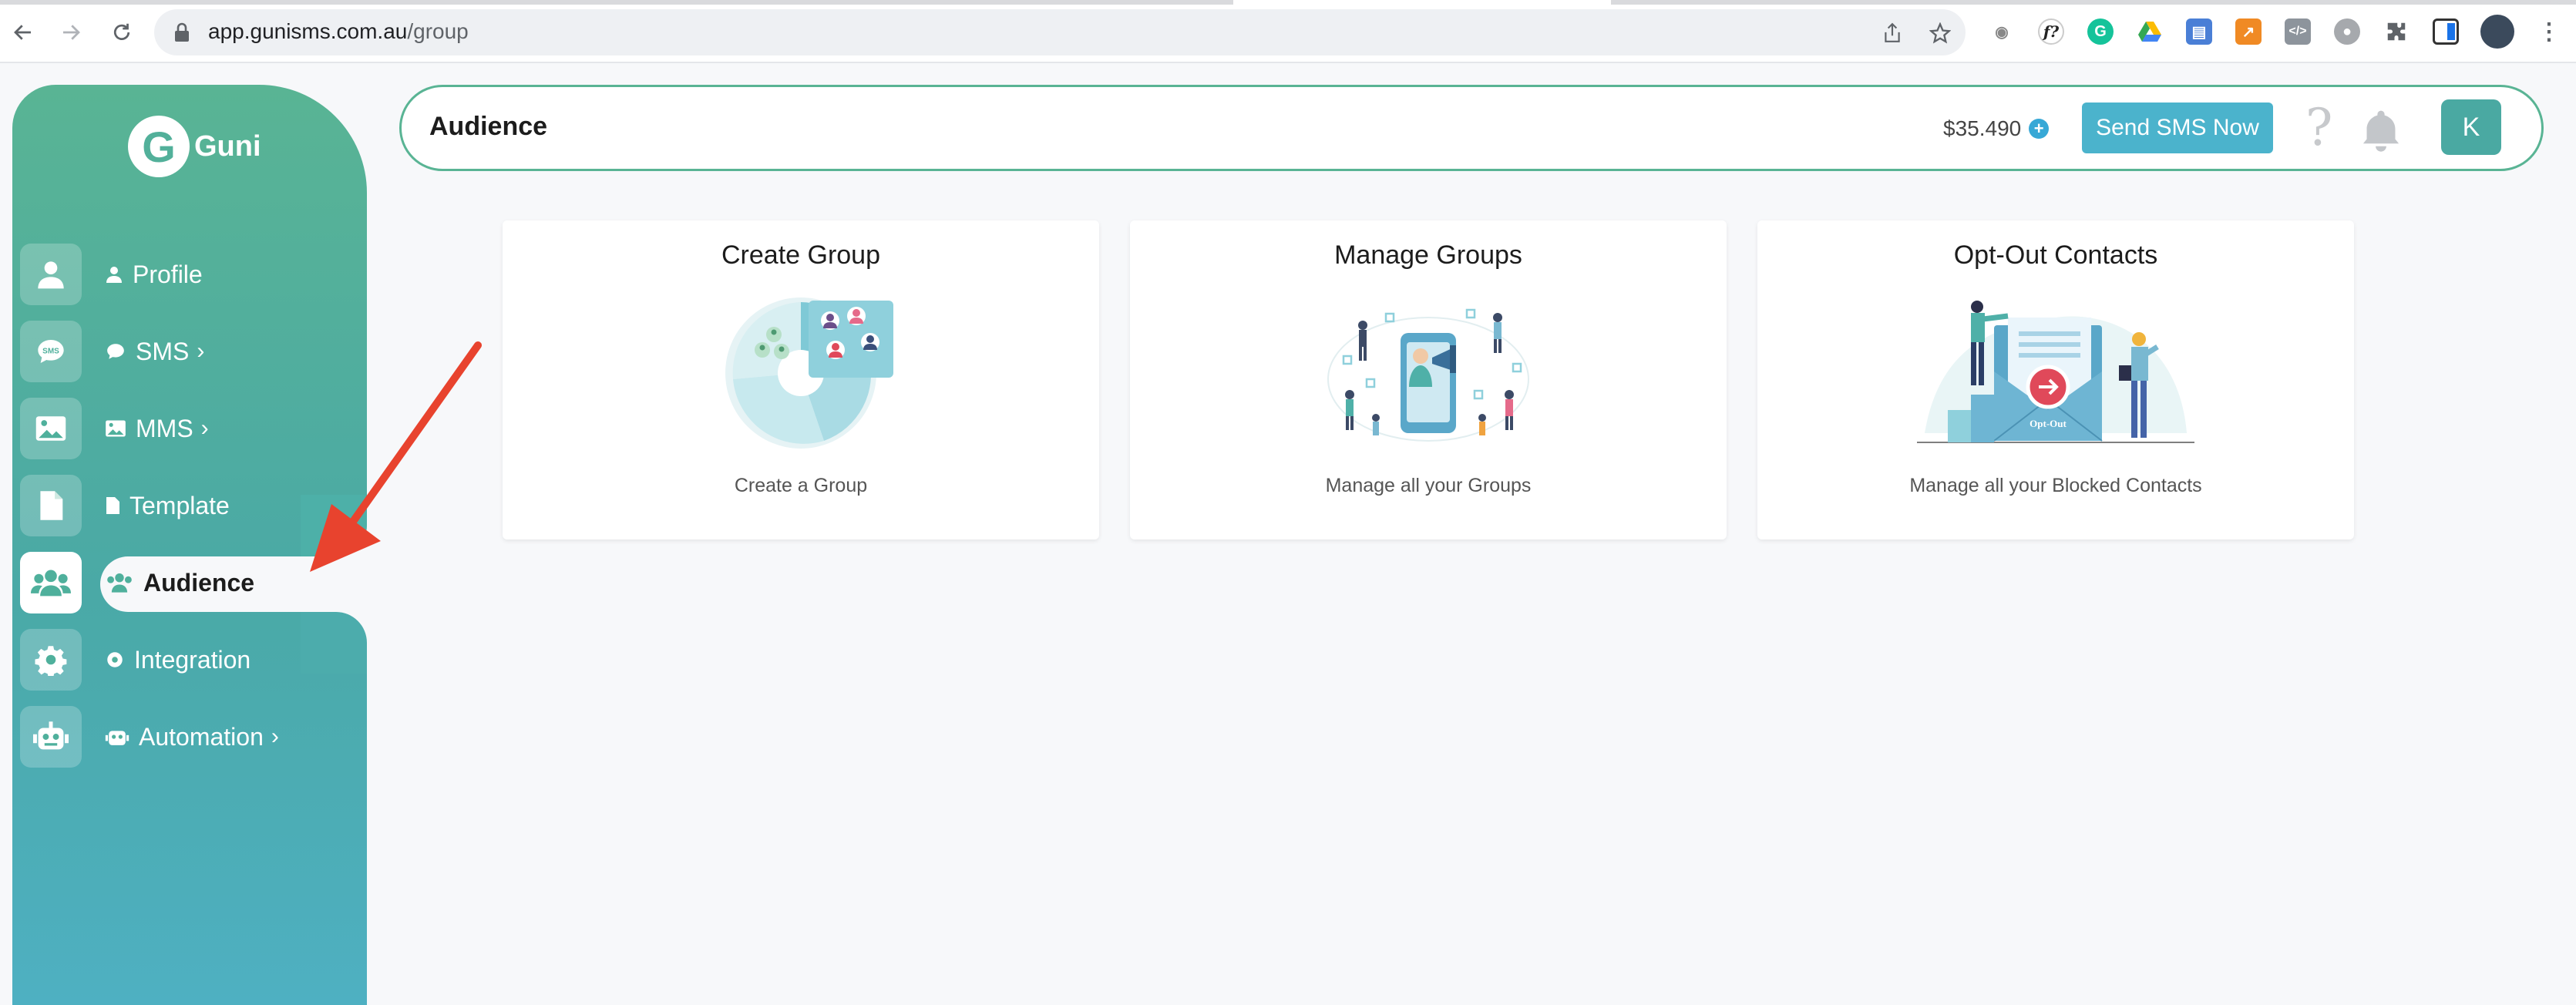 This screenshot has height=1005, width=2576. What do you see at coordinates (2100, 31) in the screenshot?
I see `grammarly-icon: G` at bounding box center [2100, 31].